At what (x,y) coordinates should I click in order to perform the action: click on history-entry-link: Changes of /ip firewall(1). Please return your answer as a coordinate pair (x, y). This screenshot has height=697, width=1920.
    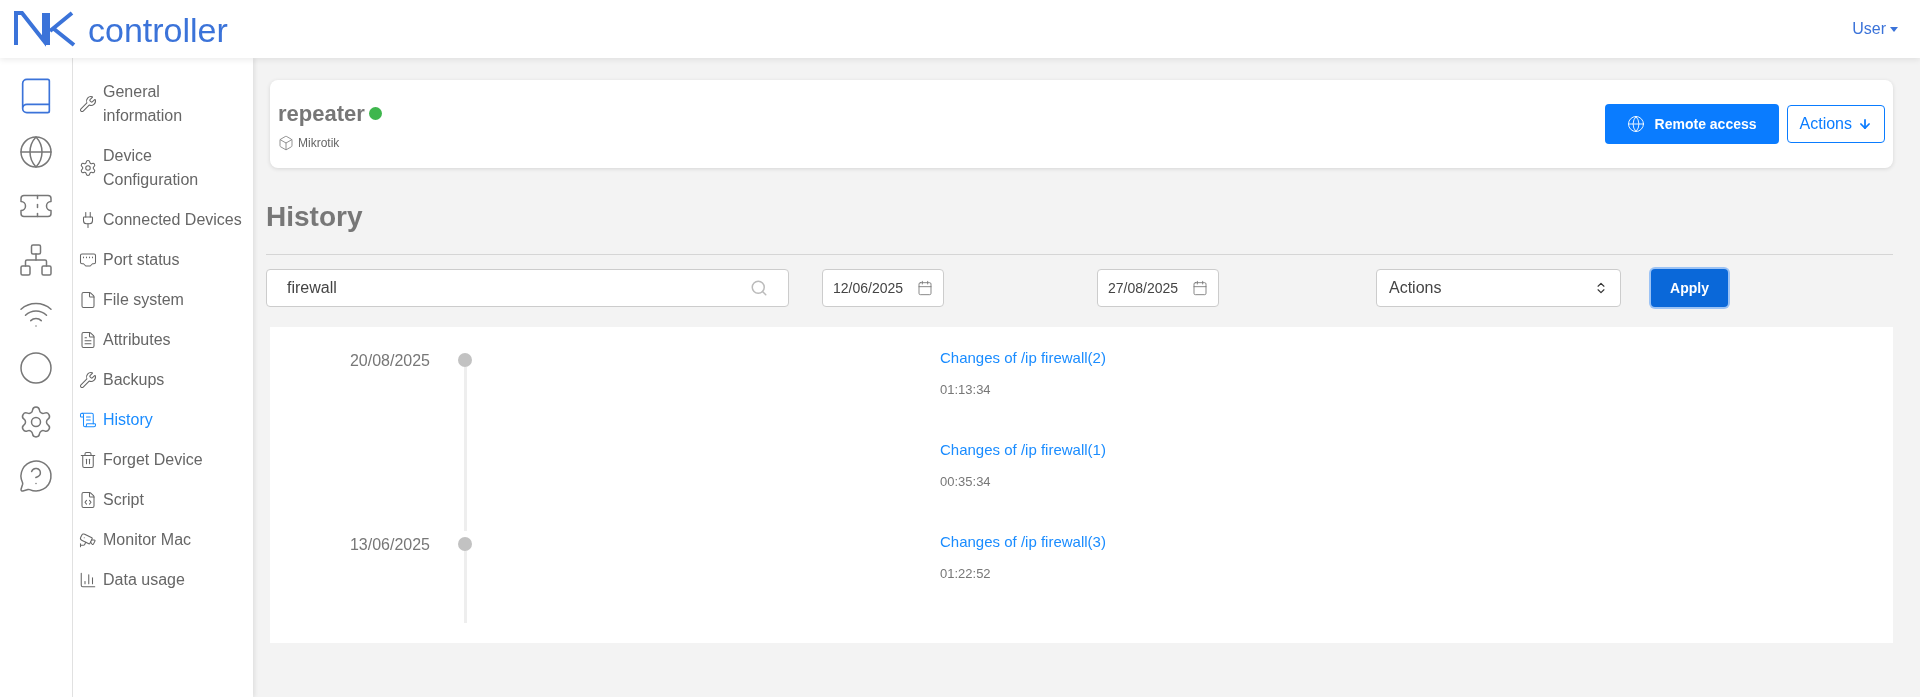
    Looking at the image, I should click on (1023, 450).